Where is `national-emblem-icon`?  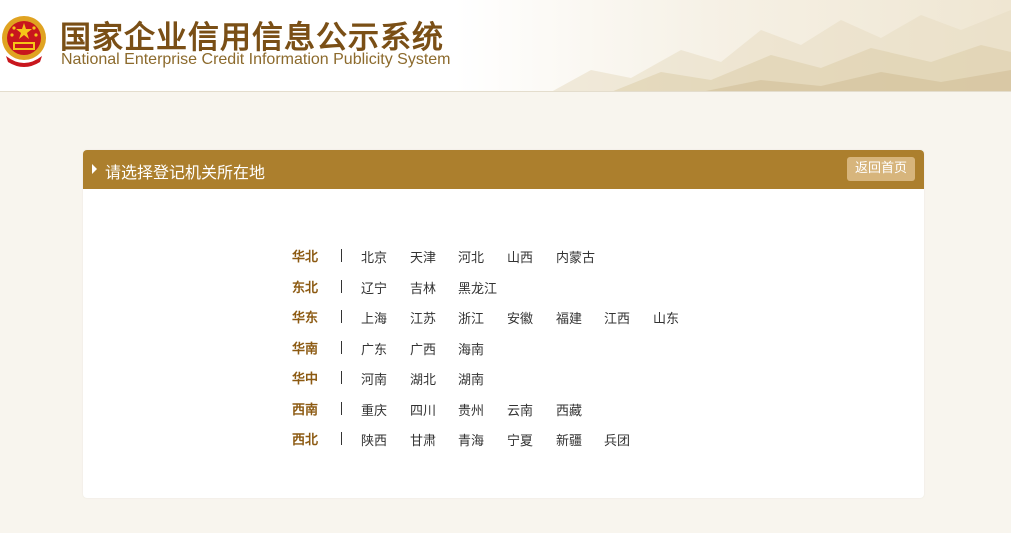
national-emblem-icon is located at coordinates (24, 41).